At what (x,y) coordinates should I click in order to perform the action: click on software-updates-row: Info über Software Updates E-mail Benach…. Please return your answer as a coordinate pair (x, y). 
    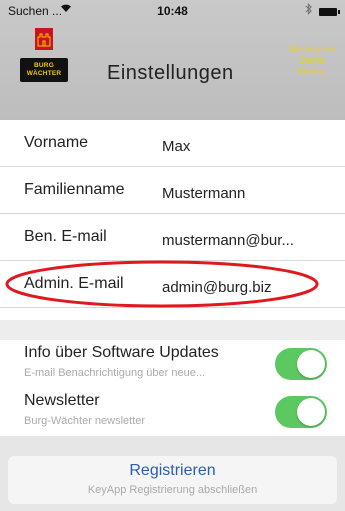
    Looking at the image, I should click on (172, 364).